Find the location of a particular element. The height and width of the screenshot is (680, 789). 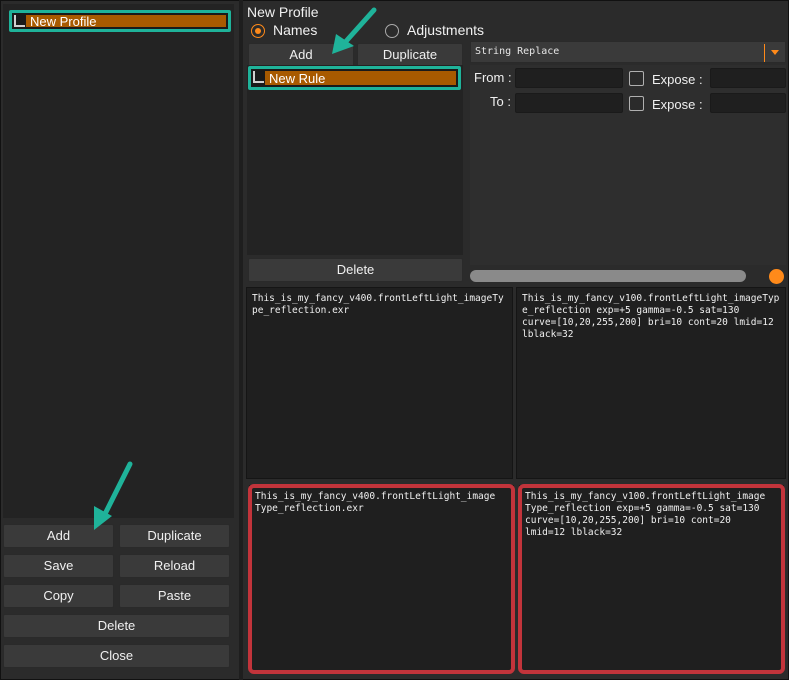

adjustments-radio is located at coordinates (392, 31).